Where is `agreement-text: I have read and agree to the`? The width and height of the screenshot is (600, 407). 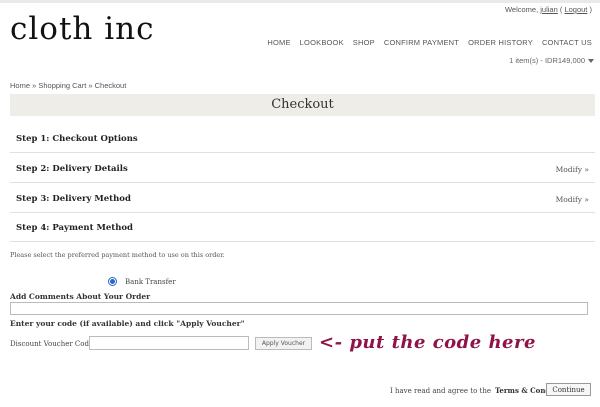
agreement-text: I have read and agree to the is located at coordinates (440, 390).